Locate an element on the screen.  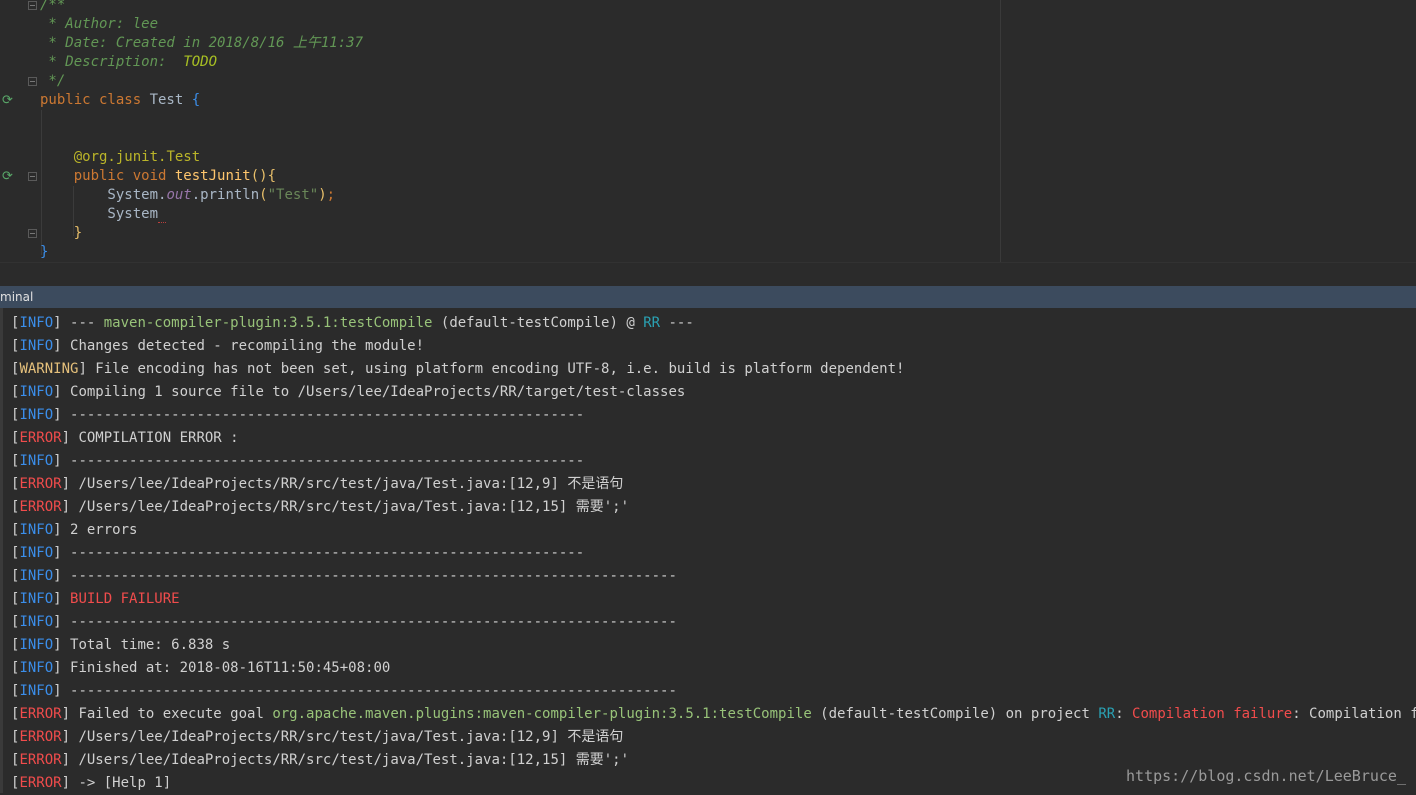
terminal-token: ] --- is located at coordinates (78, 323).